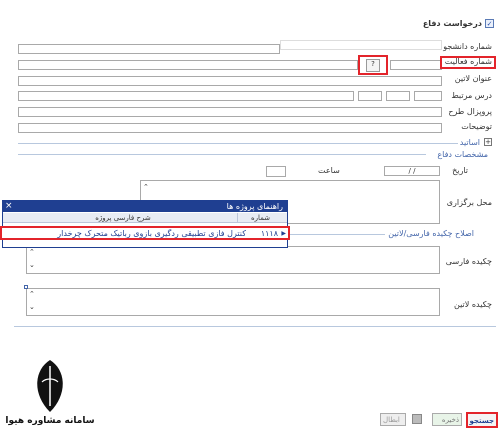 The height and width of the screenshot is (436, 500). Describe the element at coordinates (32, 307) in the screenshot. I see `latin-abstract-scroll-down-icon: ⌄` at that location.